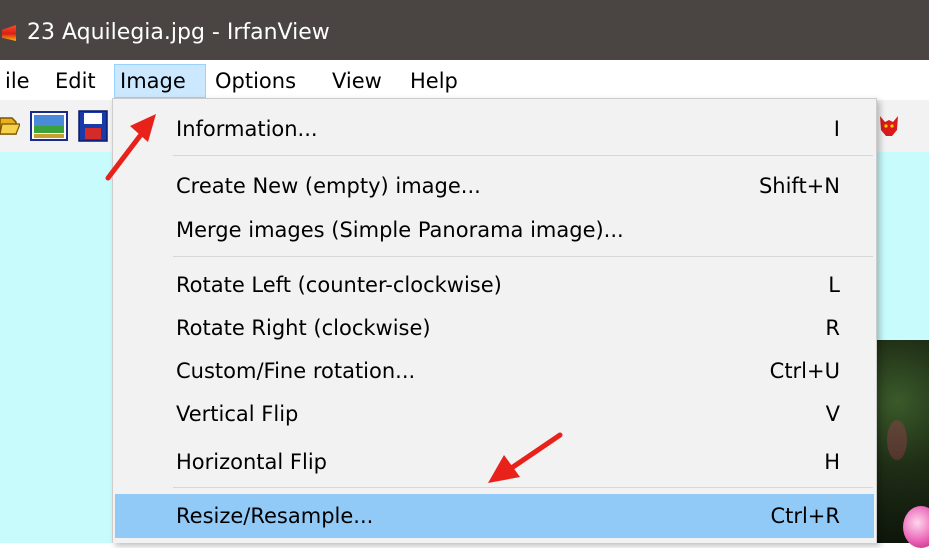 Image resolution: width=929 pixels, height=548 pixels. Describe the element at coordinates (494, 414) in the screenshot. I see `menu-item-vertical-flip: Vertical Flip V` at that location.